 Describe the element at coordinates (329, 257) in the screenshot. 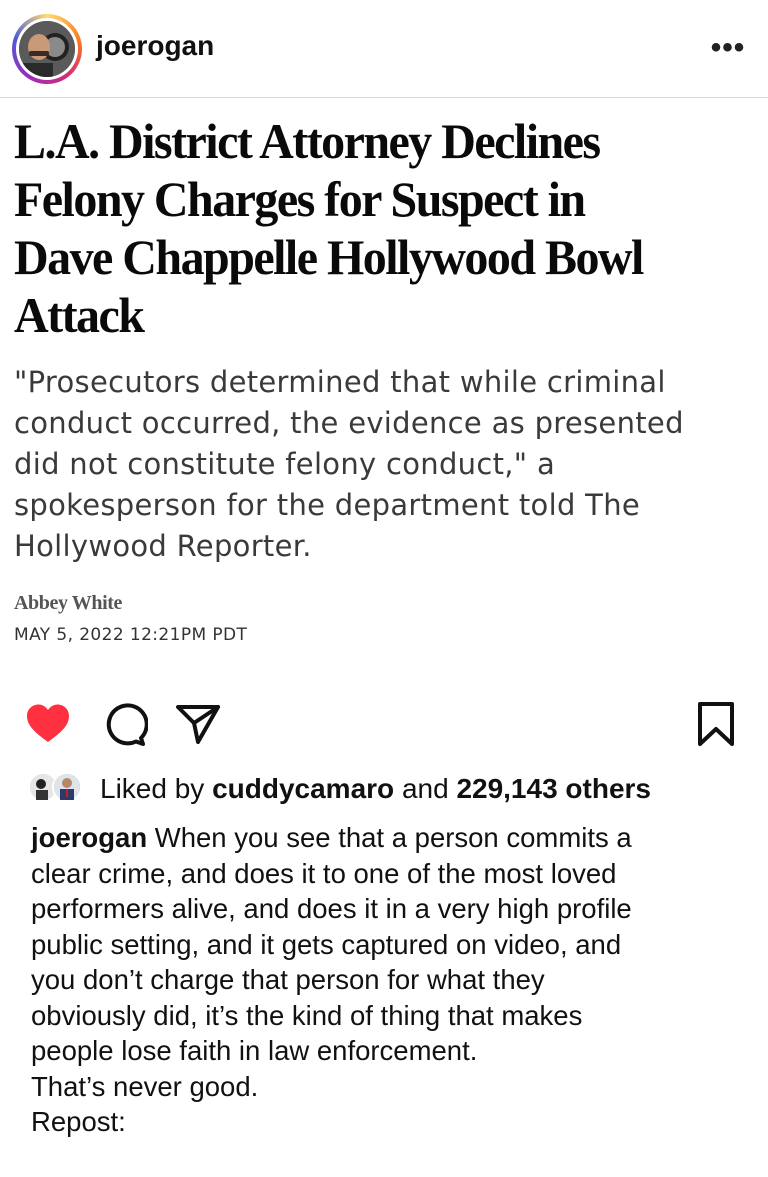

I see `headline-line: Dave Chappelle Hollywood Bowl` at that location.